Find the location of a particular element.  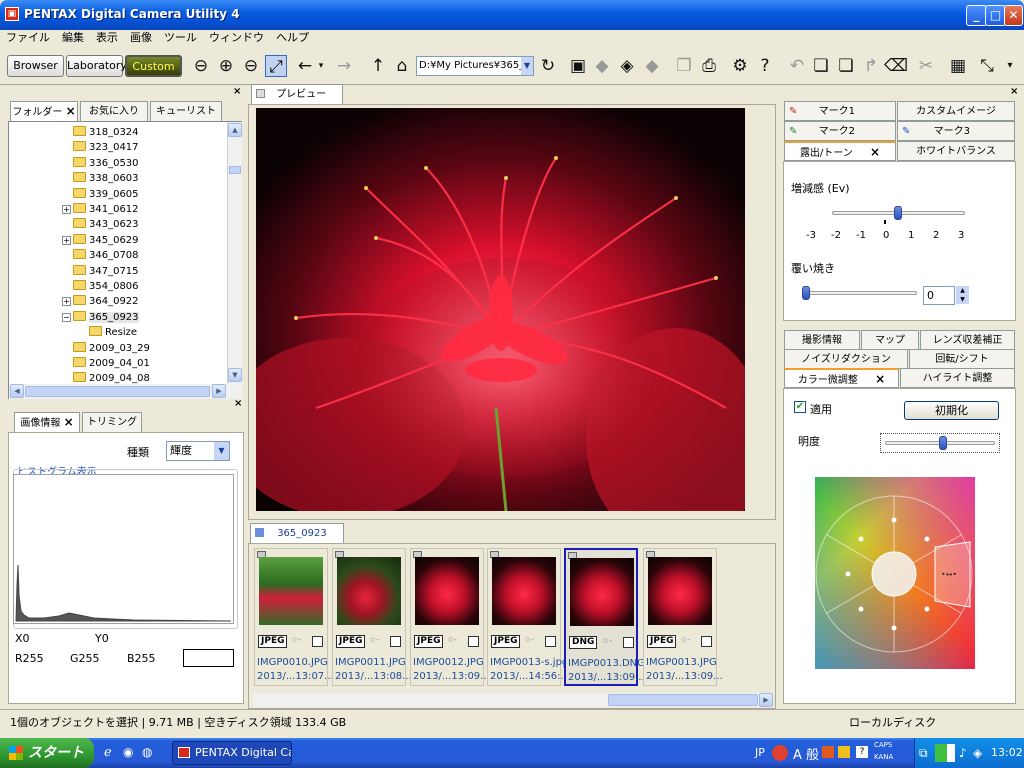

folder-item: 365_0923 is located at coordinates (106, 317).